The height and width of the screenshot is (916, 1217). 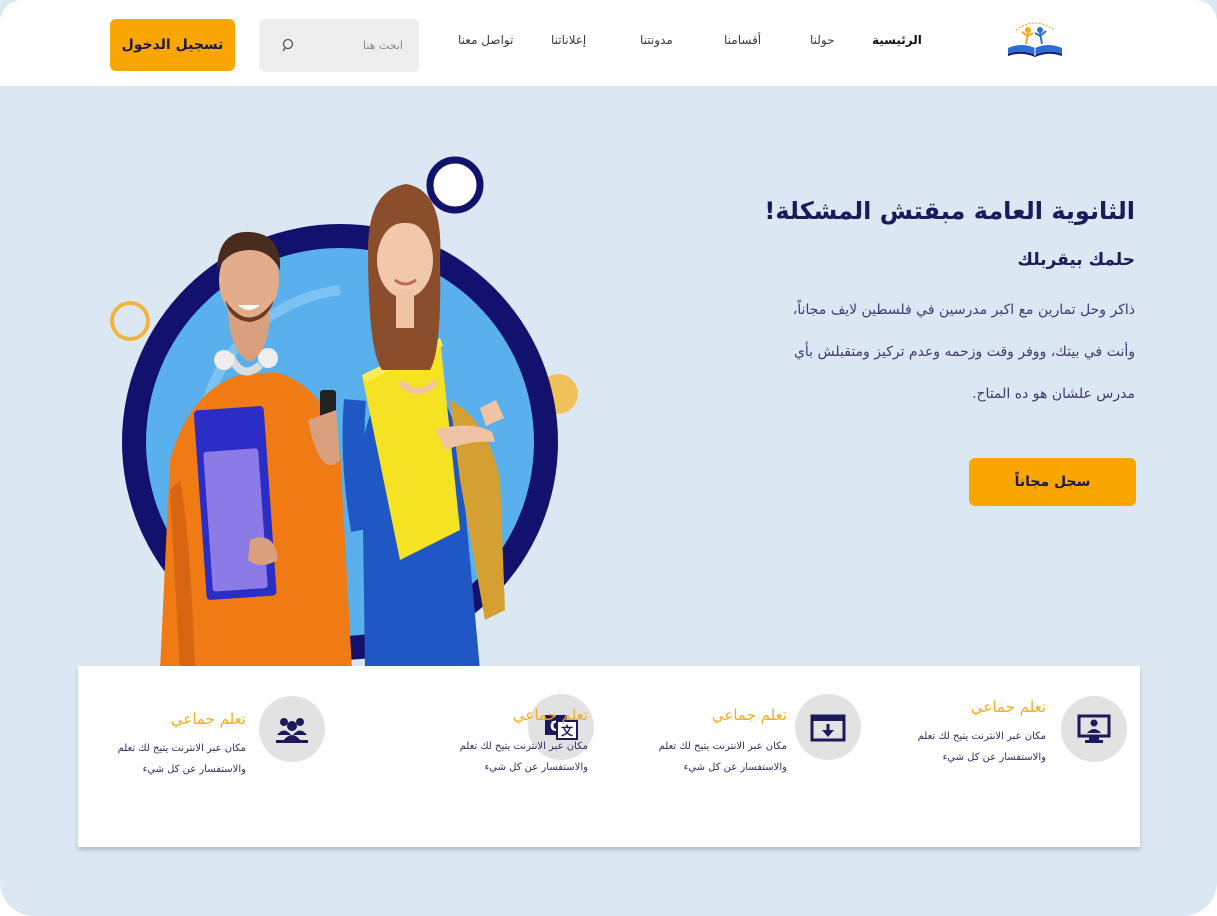 What do you see at coordinates (822, 43) in the screenshot?
I see `nav-about: حولنا` at bounding box center [822, 43].